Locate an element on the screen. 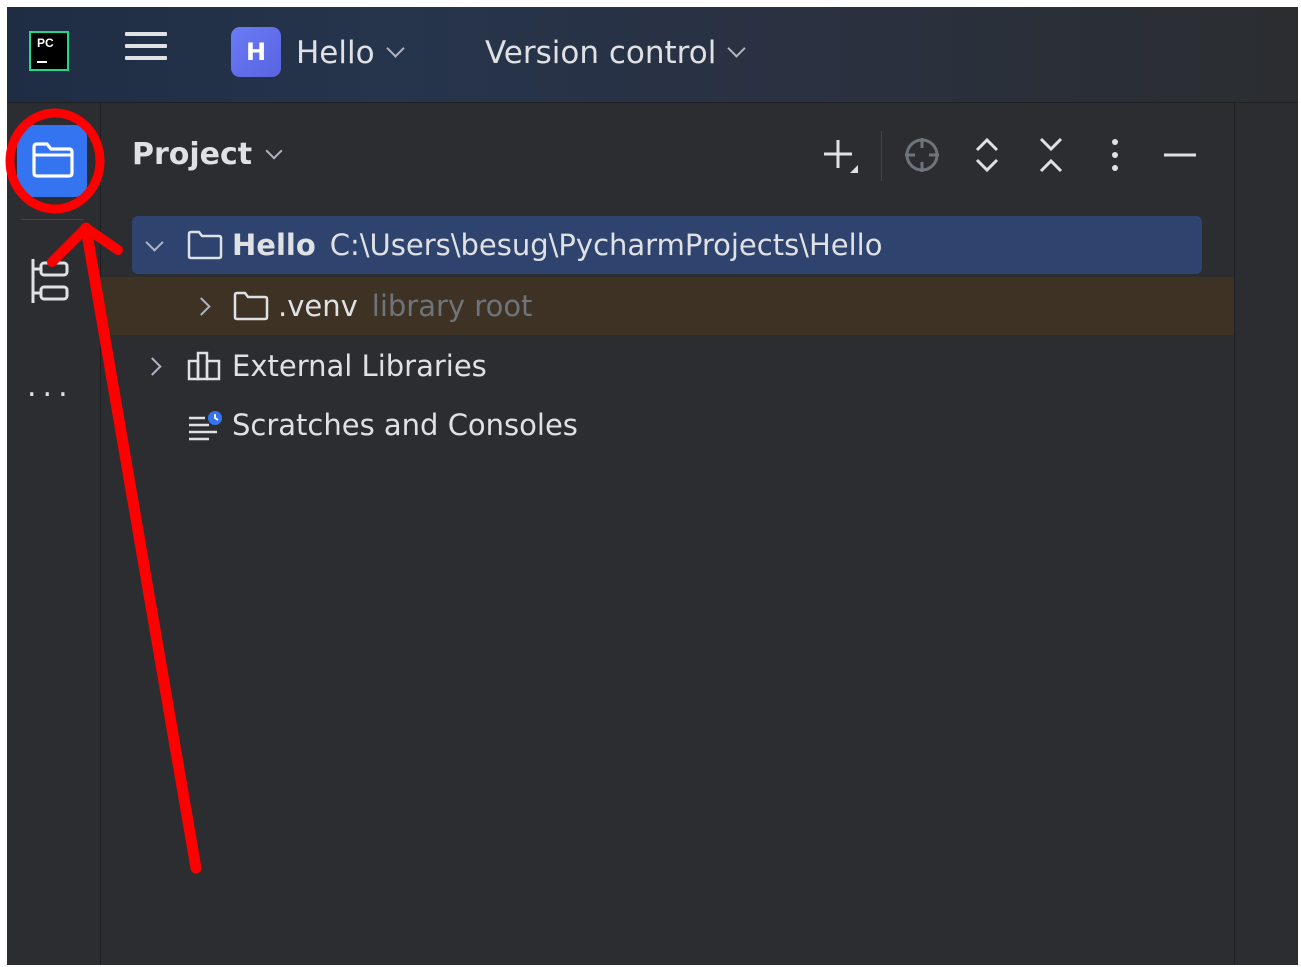 Image resolution: width=1301 pixels, height=967 pixels. tree-item-external-libraries: External Libraries is located at coordinates (632, 366).